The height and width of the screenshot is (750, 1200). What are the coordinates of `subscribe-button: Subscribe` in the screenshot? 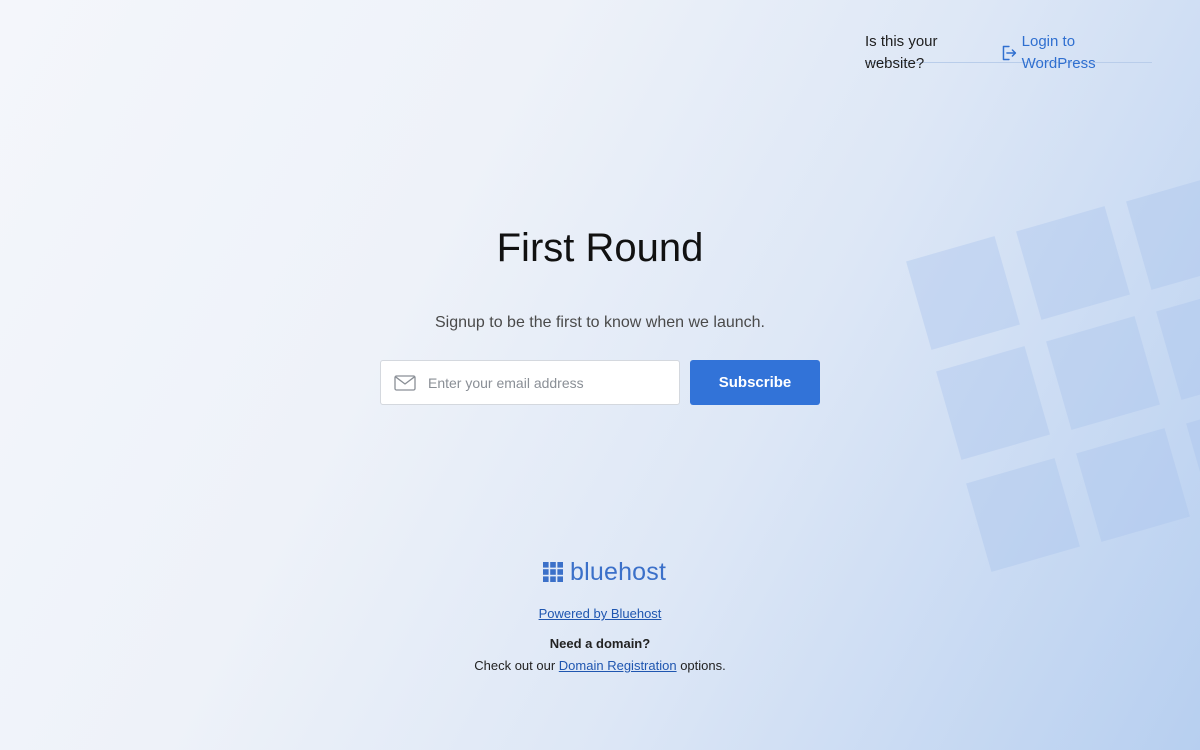 It's located at (755, 382).